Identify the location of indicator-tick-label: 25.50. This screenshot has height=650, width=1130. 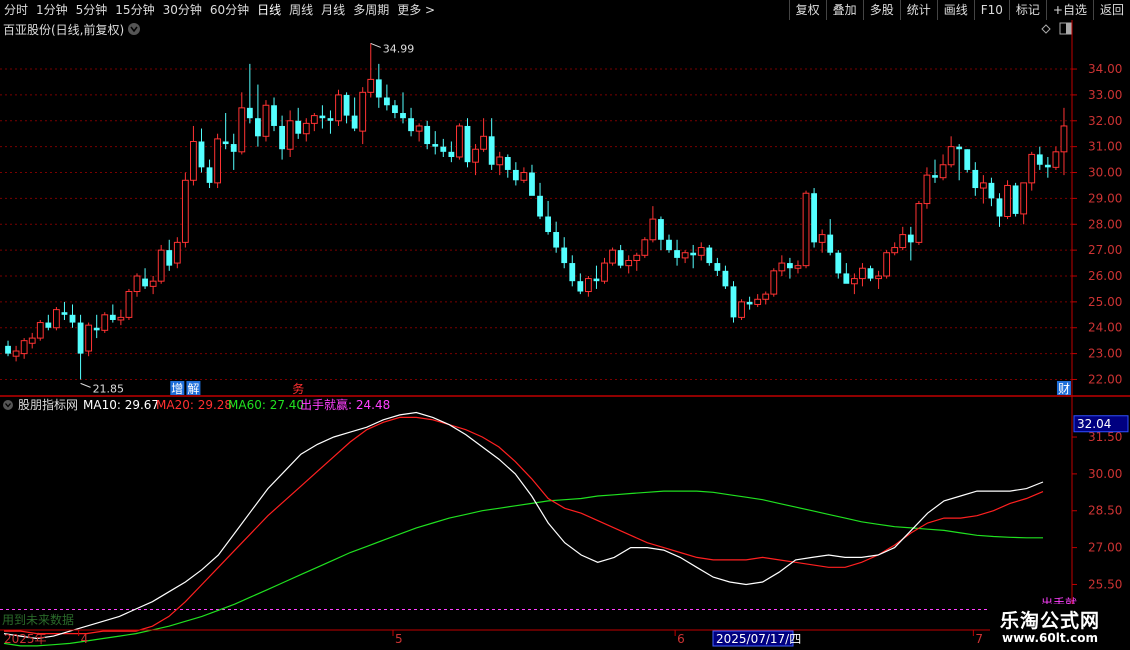
(1105, 584).